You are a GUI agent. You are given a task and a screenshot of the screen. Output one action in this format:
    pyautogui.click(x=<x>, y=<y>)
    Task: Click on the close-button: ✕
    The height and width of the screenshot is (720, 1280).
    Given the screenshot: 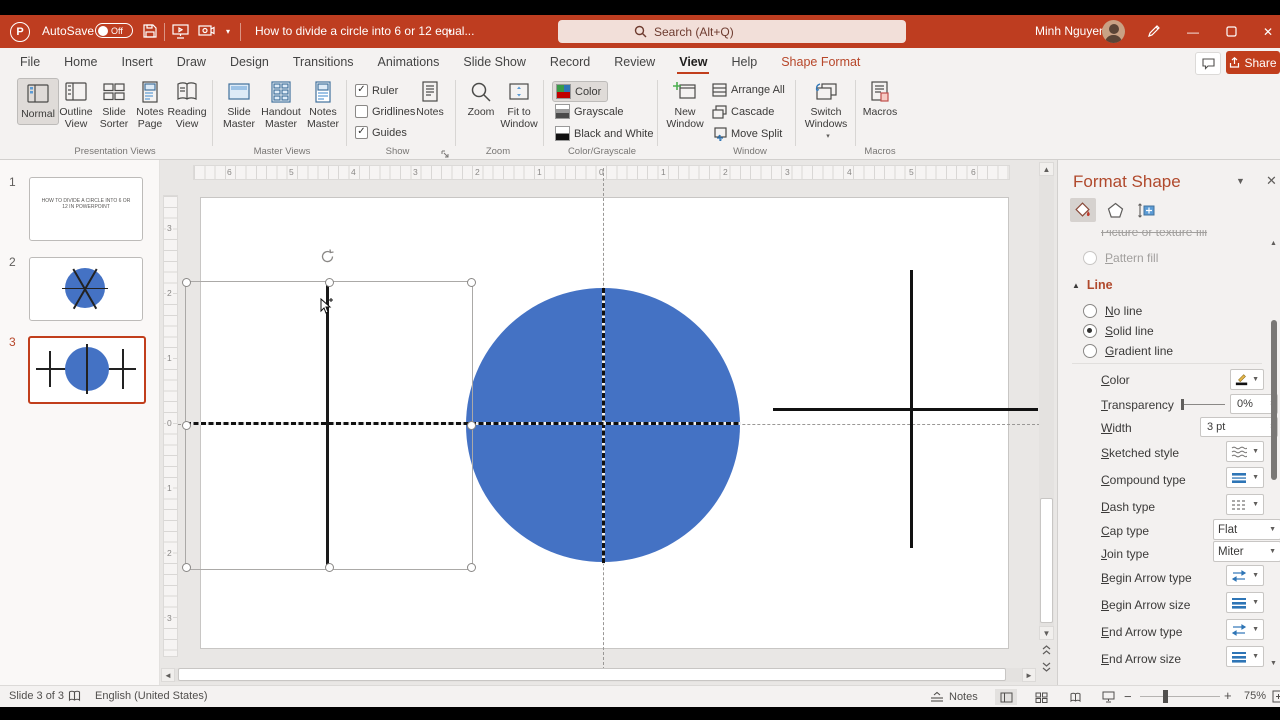 What is the action you would take?
    pyautogui.click(x=1266, y=31)
    